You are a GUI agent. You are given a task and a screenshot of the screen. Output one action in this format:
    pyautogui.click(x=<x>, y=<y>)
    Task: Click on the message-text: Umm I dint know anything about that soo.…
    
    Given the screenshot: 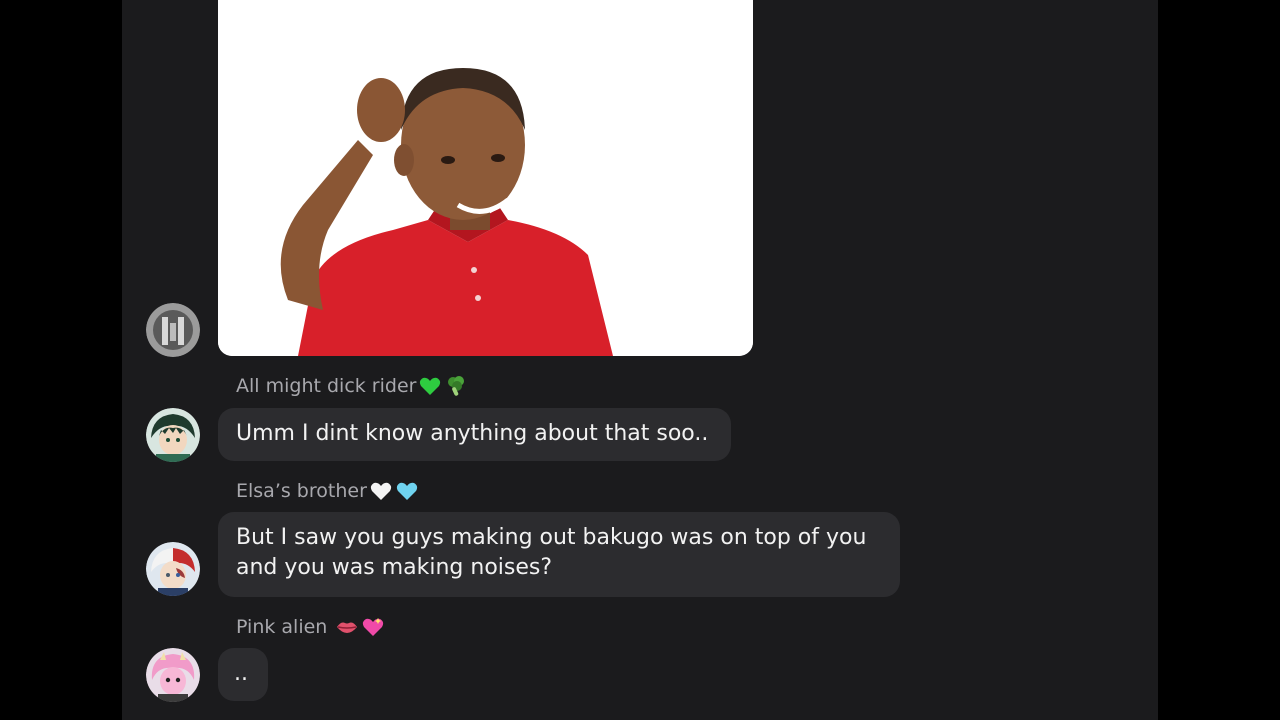 What is the action you would take?
    pyautogui.click(x=472, y=433)
    